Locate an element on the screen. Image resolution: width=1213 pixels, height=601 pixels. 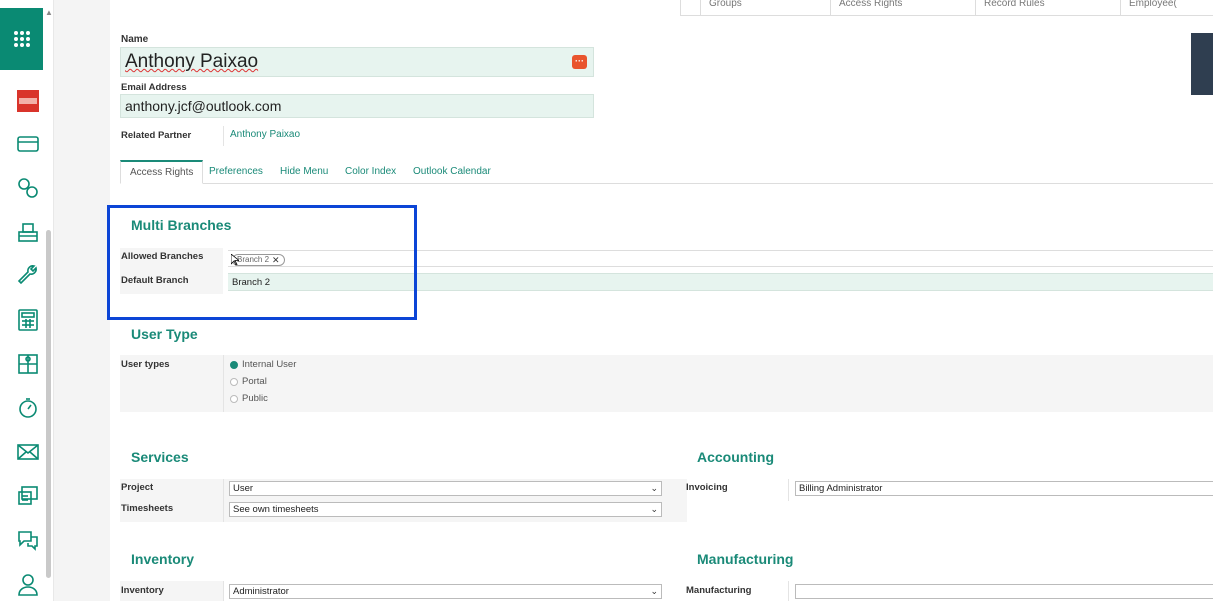
radio-label: Internal User is located at coordinates (269, 364).